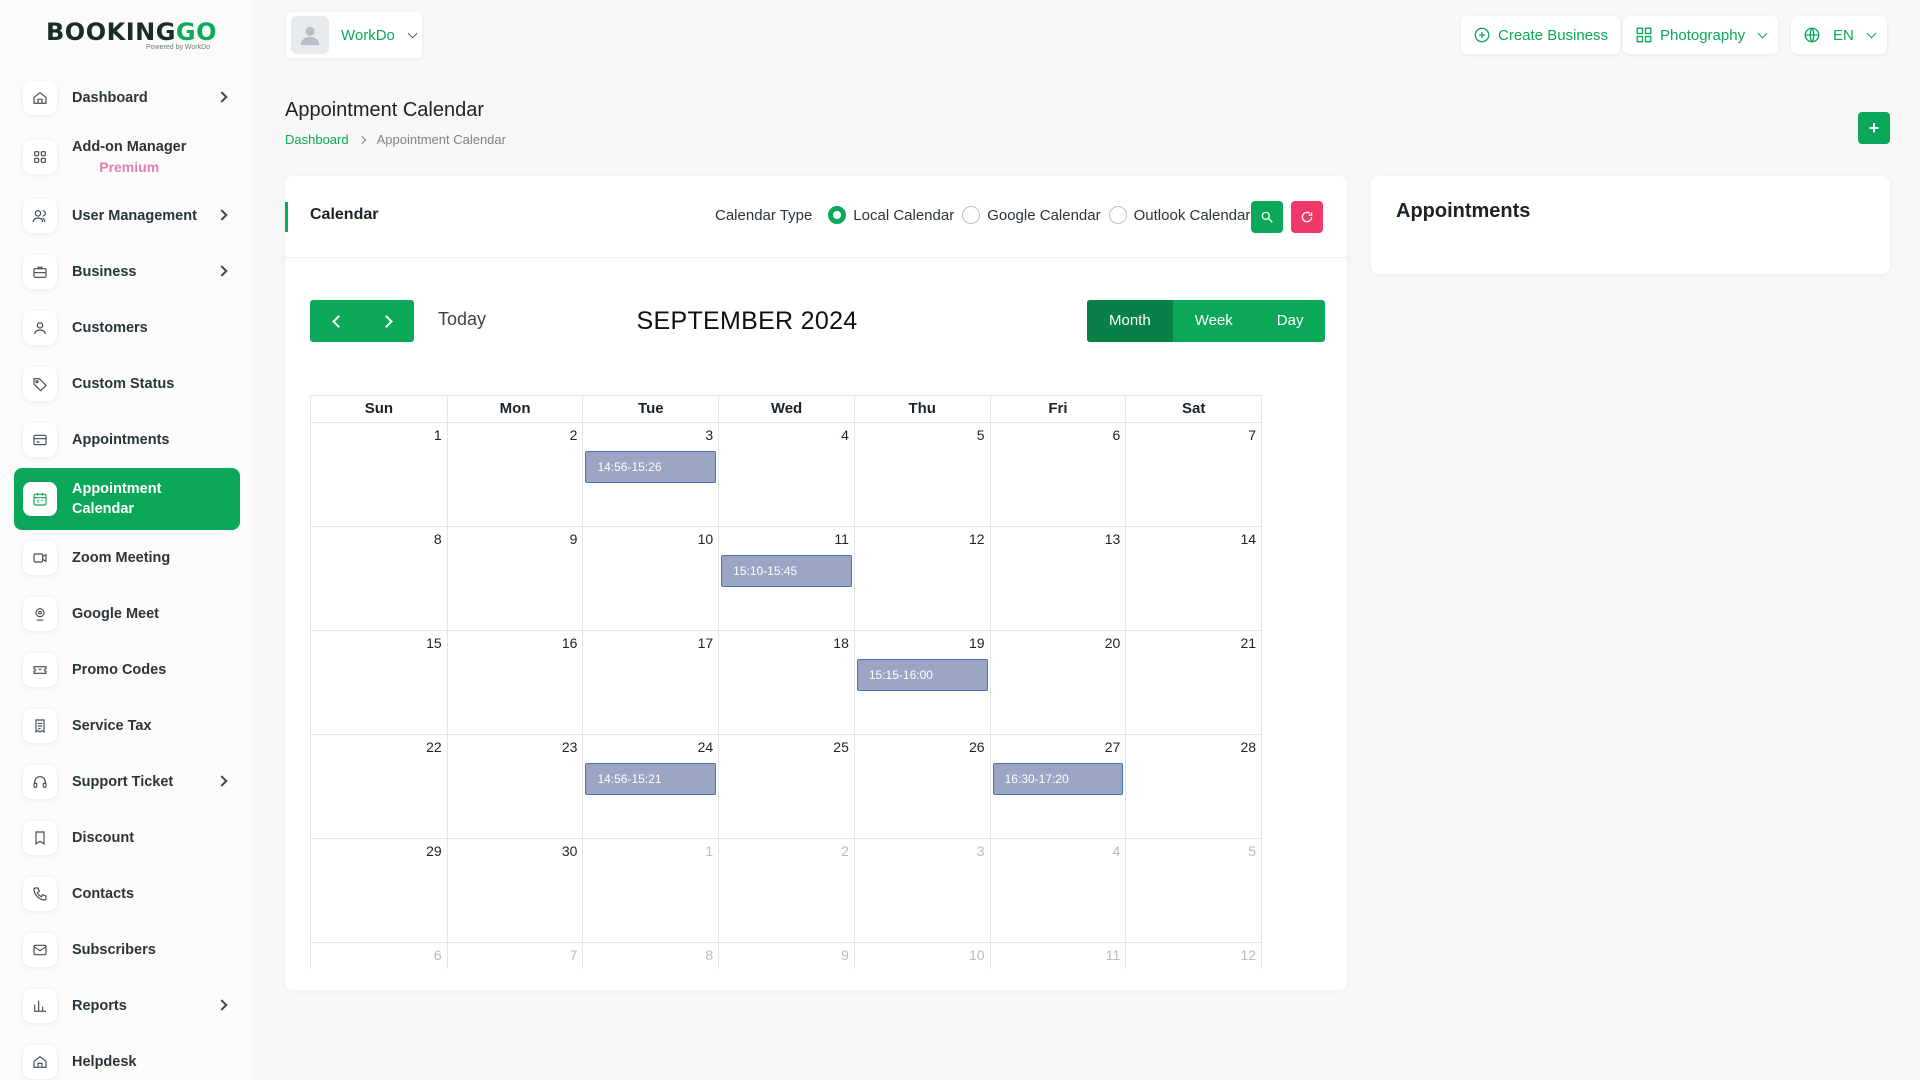 The image size is (1920, 1080). What do you see at coordinates (570, 747) in the screenshot?
I see `day-number: 23` at bounding box center [570, 747].